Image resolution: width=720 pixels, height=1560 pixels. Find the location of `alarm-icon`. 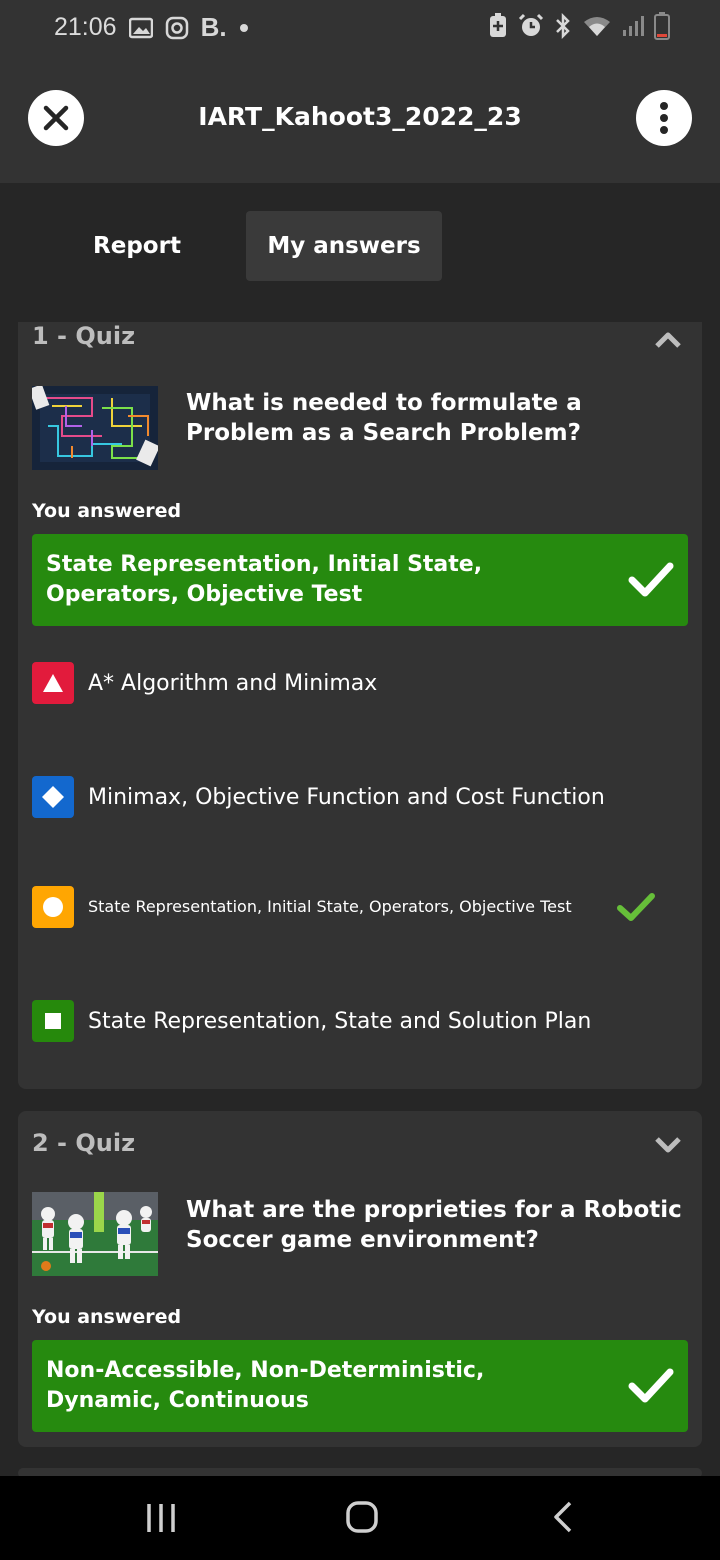

alarm-icon is located at coordinates (531, 26).